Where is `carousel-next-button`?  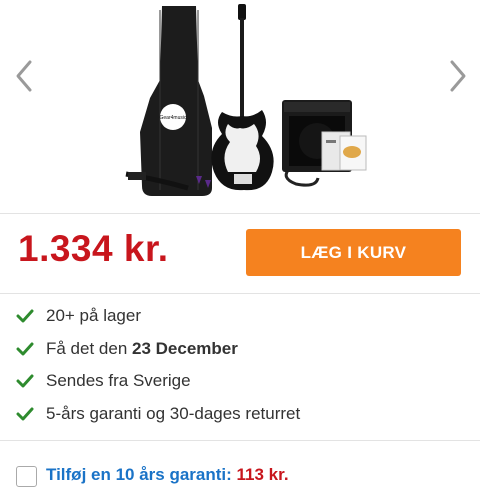 carousel-next-button is located at coordinates (457, 76).